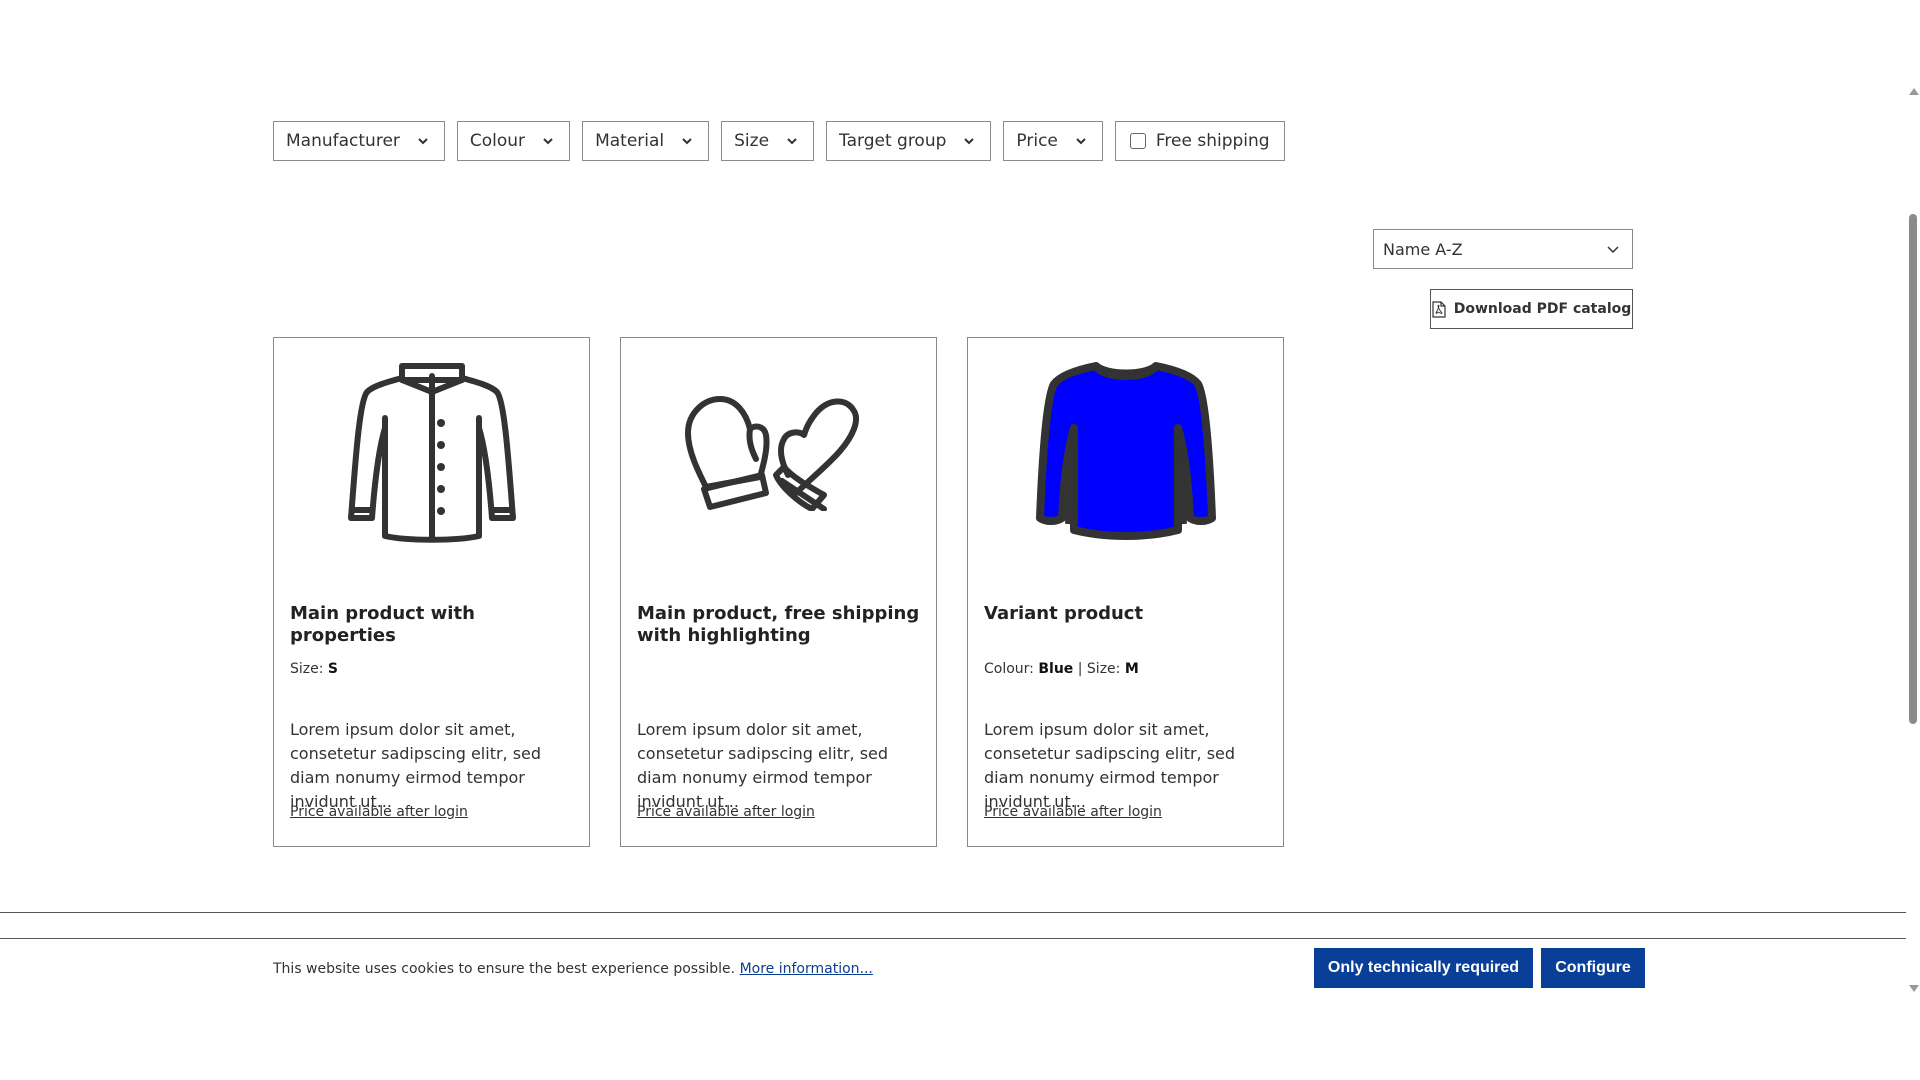 Image resolution: width=1920 pixels, height=1080 pixels. Describe the element at coordinates (1914, 988) in the screenshot. I see `scroll-down-arrow-icon` at that location.